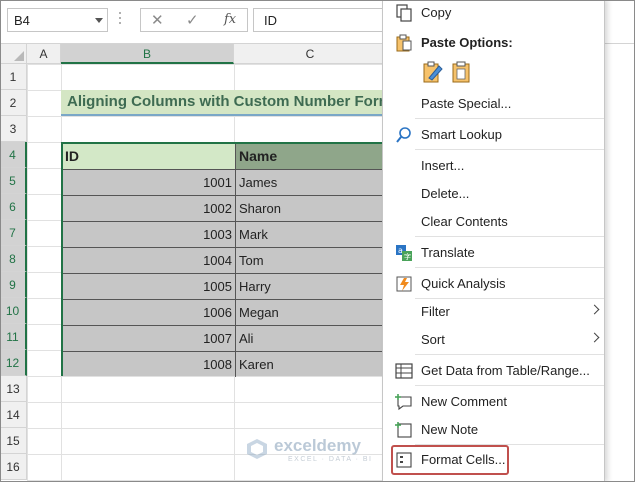 The width and height of the screenshot is (635, 482). Describe the element at coordinates (246, 338) in the screenshot. I see `name-cell: Ali` at that location.